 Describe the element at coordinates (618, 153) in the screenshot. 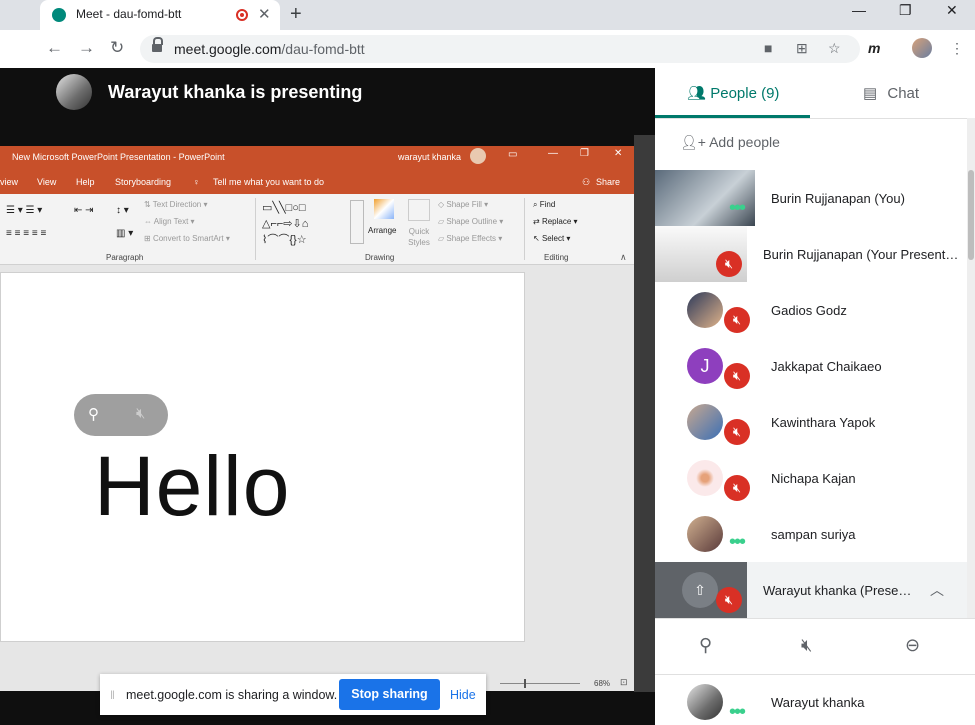

I see `ppt-close-icon: ✕` at that location.